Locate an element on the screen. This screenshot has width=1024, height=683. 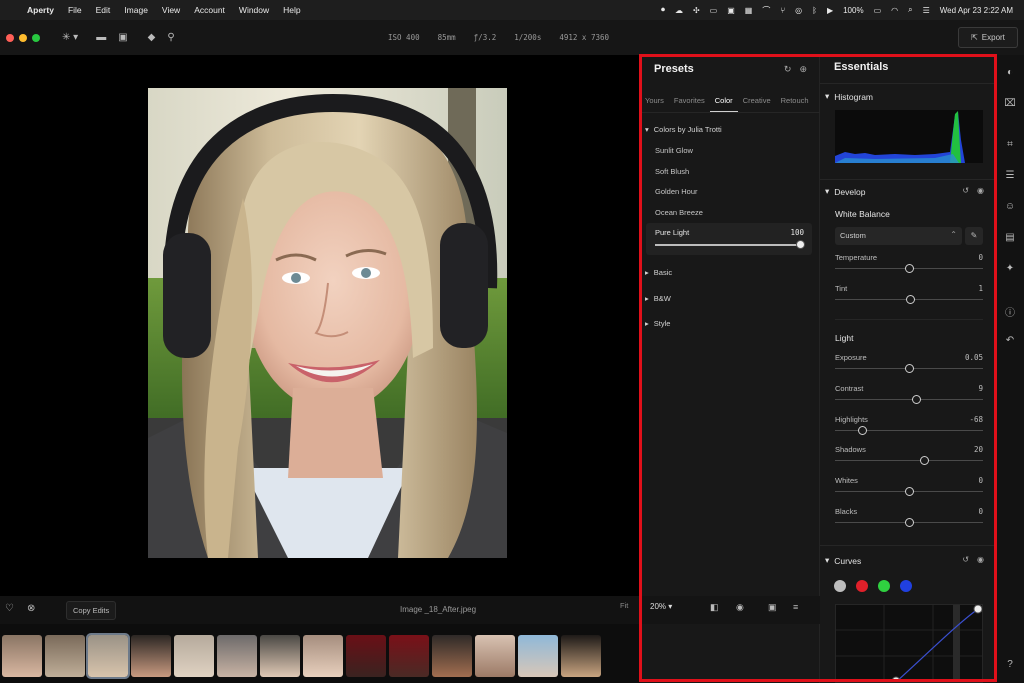
blacks-slider: Blacks 0 is located at coordinates (909, 518).